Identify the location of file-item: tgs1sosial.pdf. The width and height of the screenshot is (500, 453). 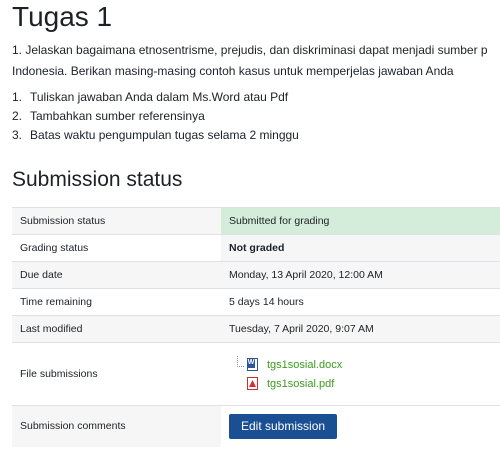
(360, 383).